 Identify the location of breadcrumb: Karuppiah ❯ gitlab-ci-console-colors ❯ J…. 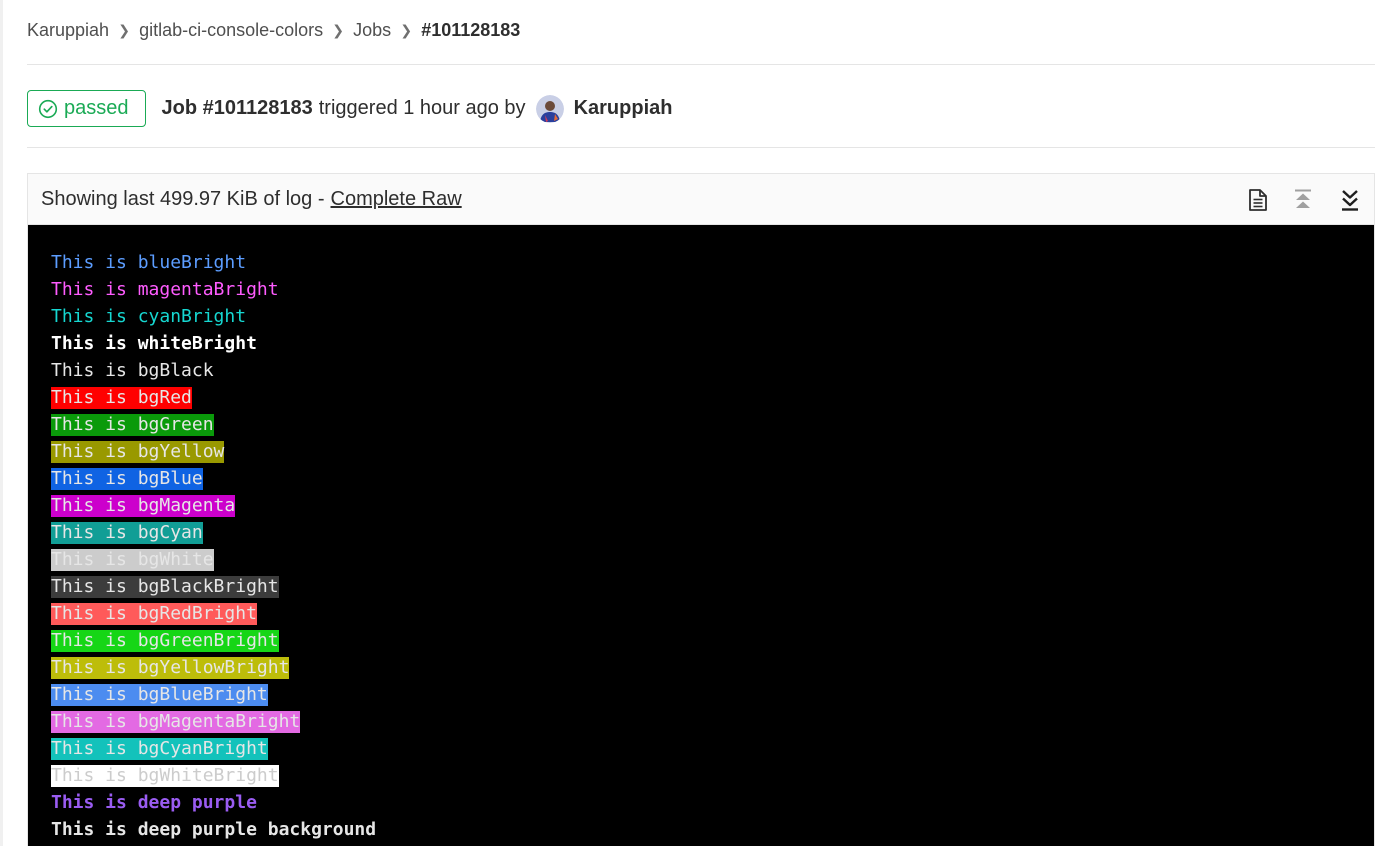
(273, 30).